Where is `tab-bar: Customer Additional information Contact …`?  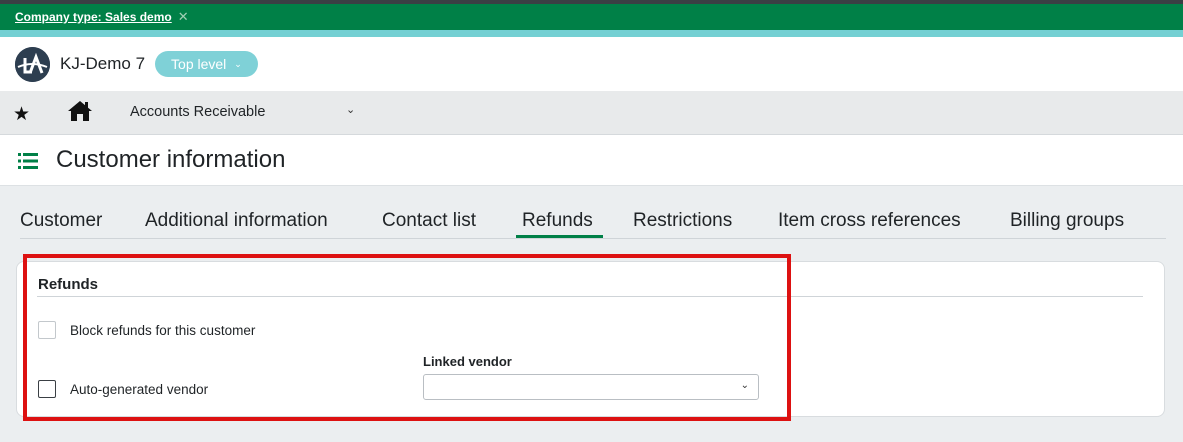 tab-bar: Customer Additional information Contact … is located at coordinates (593, 223).